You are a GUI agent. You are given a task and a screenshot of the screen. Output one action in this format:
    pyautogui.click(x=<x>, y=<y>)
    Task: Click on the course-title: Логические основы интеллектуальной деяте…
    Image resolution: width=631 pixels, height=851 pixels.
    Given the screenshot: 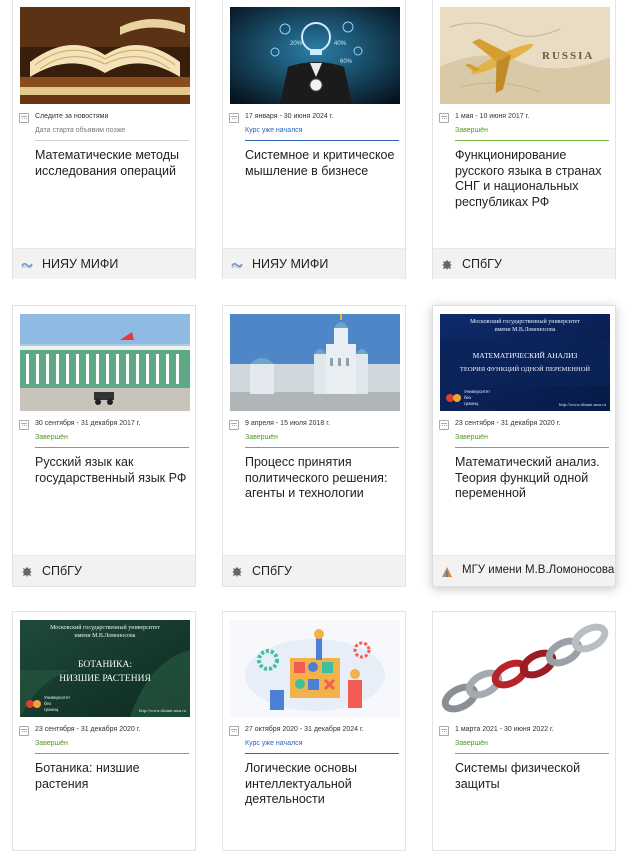 What is the action you would take?
    pyautogui.click(x=325, y=784)
    